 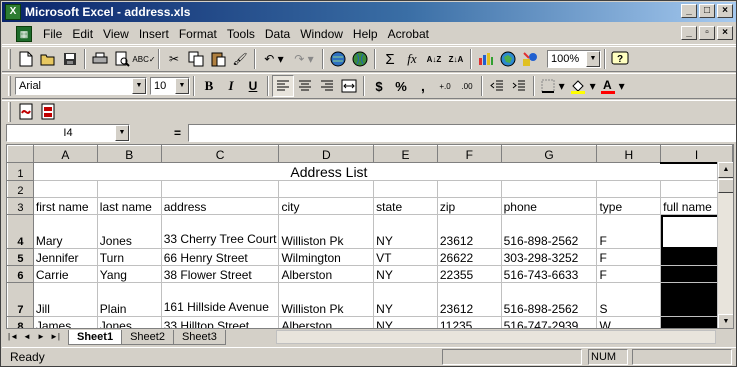 What do you see at coordinates (220, 206) in the screenshot?
I see `cell: address` at bounding box center [220, 206].